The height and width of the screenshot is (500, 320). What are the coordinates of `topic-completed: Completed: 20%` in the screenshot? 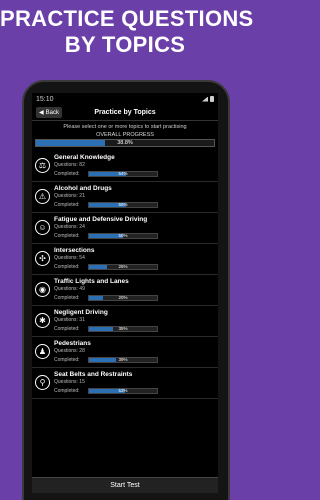 It's located at (134, 297).